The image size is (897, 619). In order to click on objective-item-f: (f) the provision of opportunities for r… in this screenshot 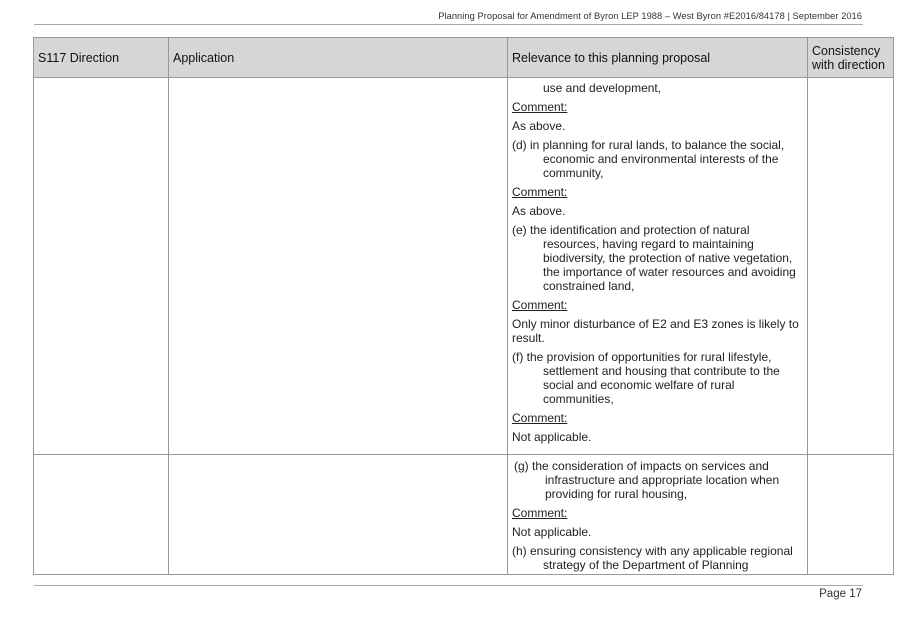, I will do `click(646, 378)`.